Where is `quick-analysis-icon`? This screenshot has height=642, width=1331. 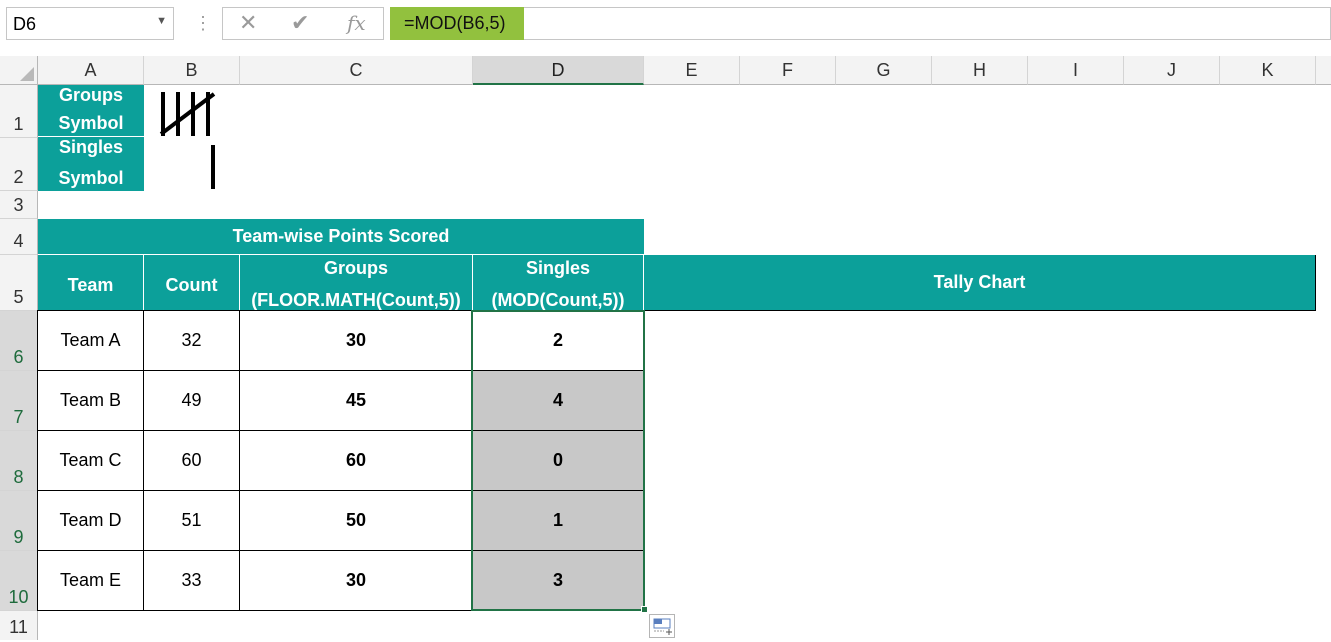
quick-analysis-icon is located at coordinates (662, 626).